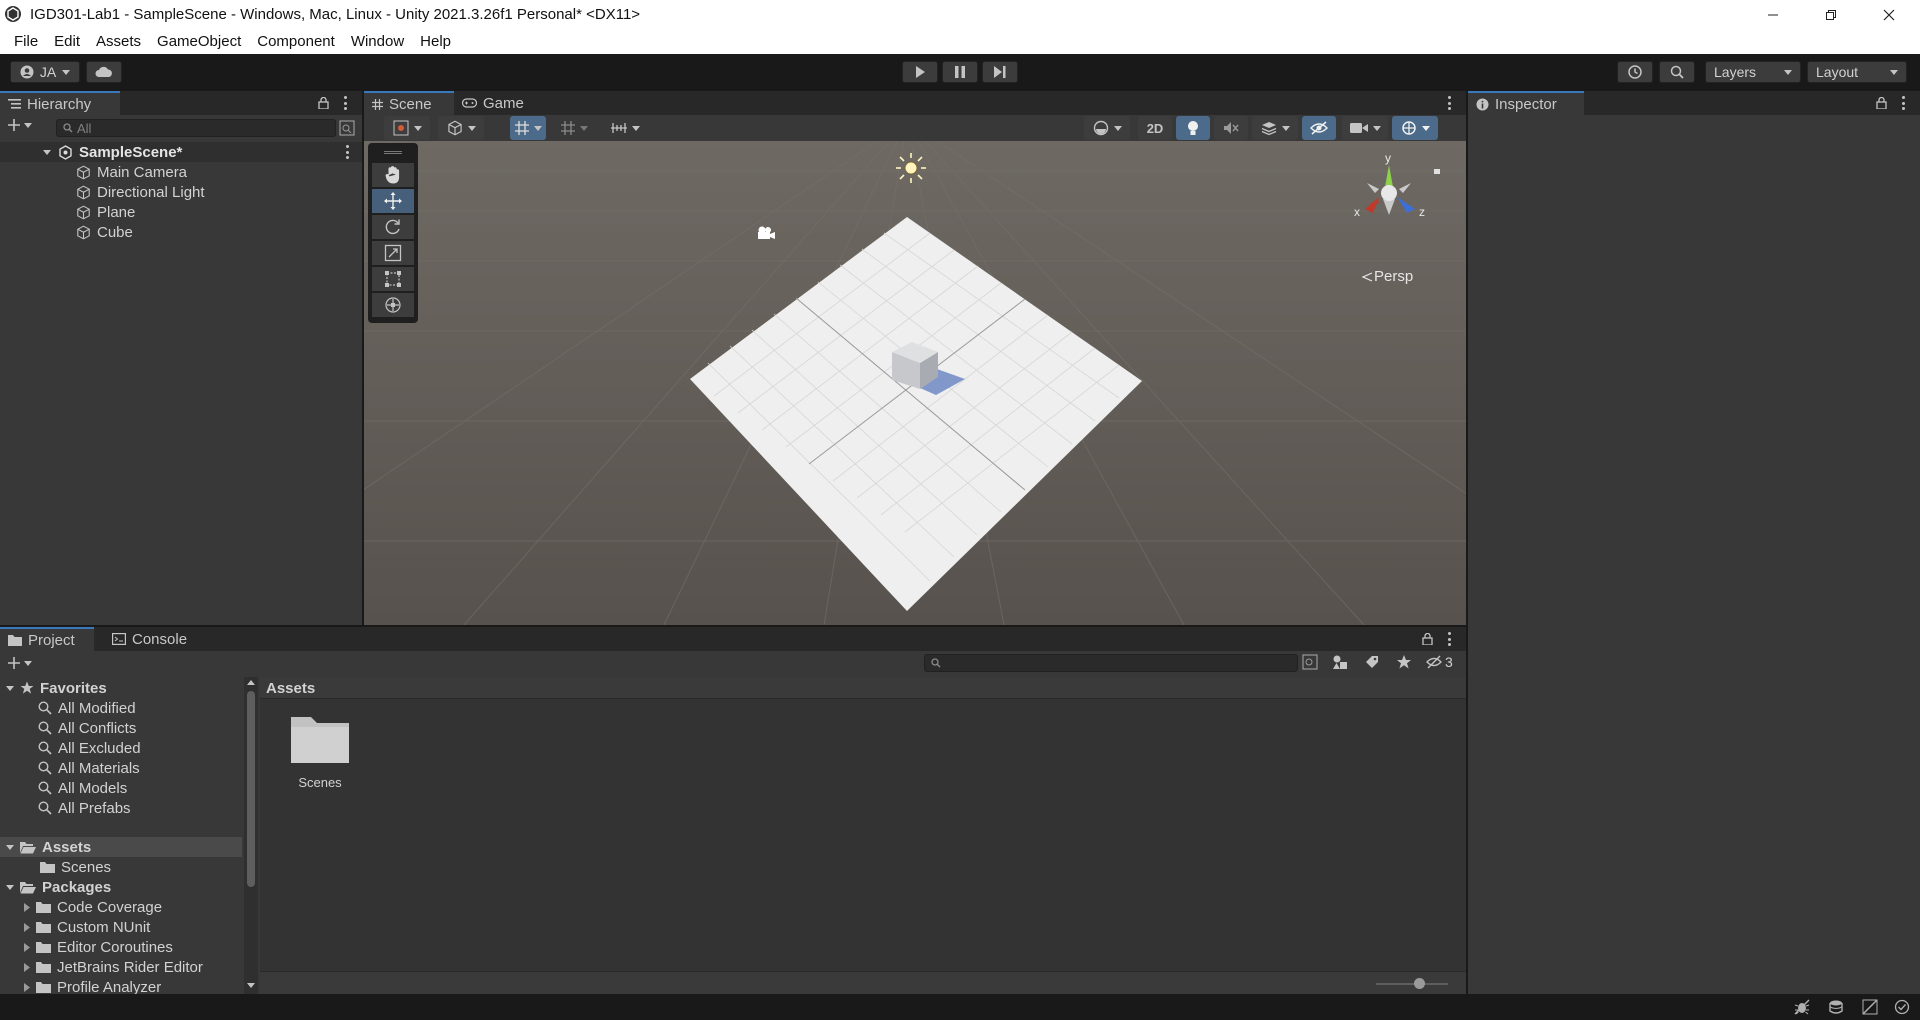  Describe the element at coordinates (1193, 128) in the screenshot. I see `lighting-toggle` at that location.